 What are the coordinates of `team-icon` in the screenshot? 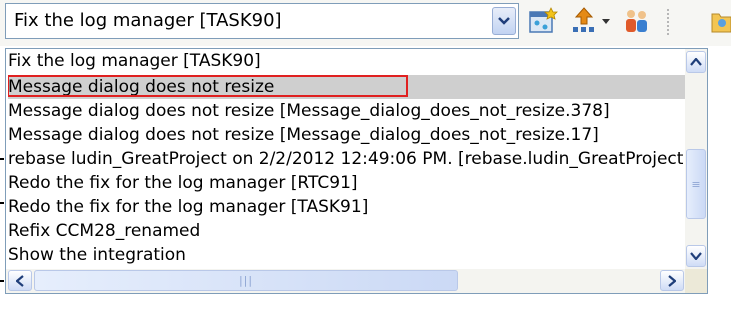 It's located at (637, 21).